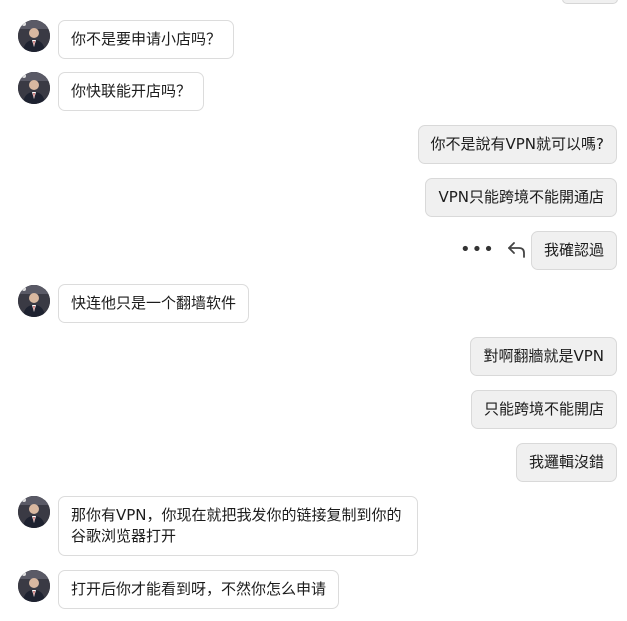 The width and height of the screenshot is (627, 621). I want to click on message-bubble-outgoing: 你不是說有VPN就可以嗎?, so click(517, 144).